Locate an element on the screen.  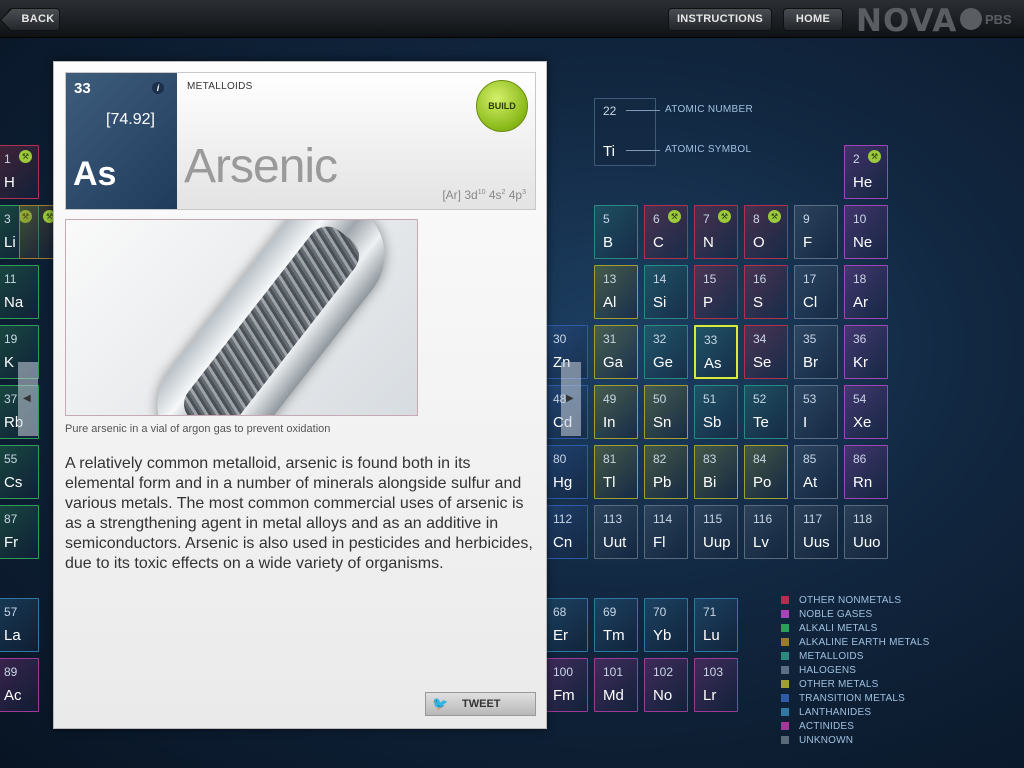
element-cell-Si: 14 Si is located at coordinates (666, 292).